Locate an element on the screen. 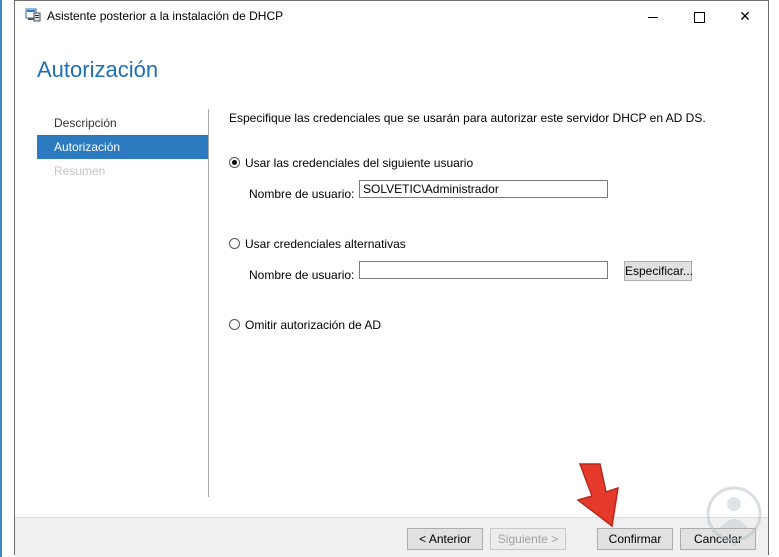 This screenshot has width=779, height=557. radio-skip-authorization: Omitir autorización de AD is located at coordinates (305, 324).